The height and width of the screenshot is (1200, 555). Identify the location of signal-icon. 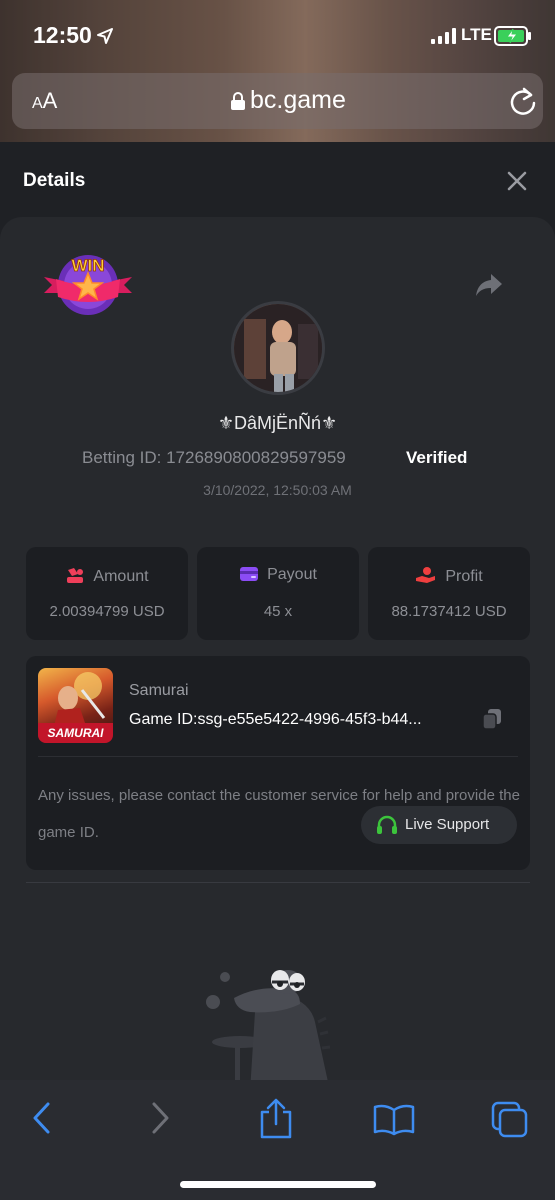
(443, 36).